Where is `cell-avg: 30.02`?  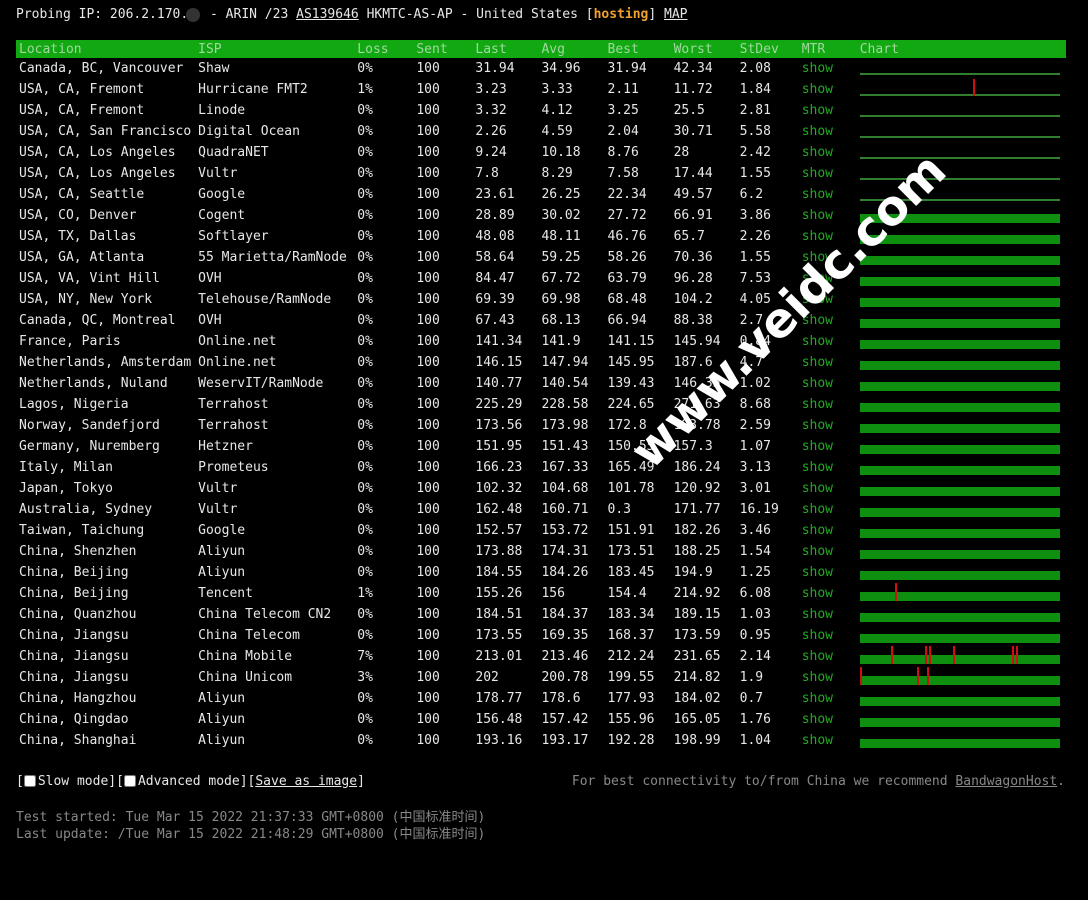
cell-avg: 30.02 is located at coordinates (561, 215).